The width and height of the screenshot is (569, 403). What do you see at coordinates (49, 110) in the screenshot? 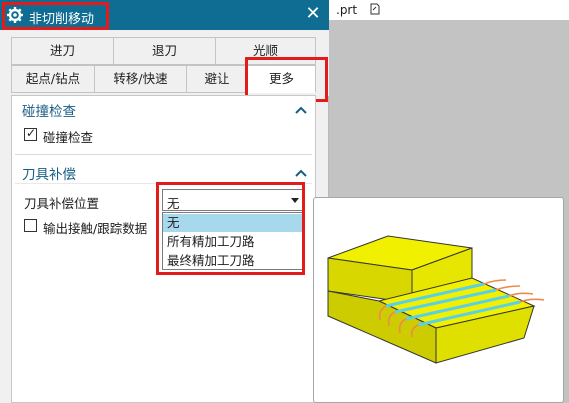
I see `collision-check-section-title: 碰撞检查` at bounding box center [49, 110].